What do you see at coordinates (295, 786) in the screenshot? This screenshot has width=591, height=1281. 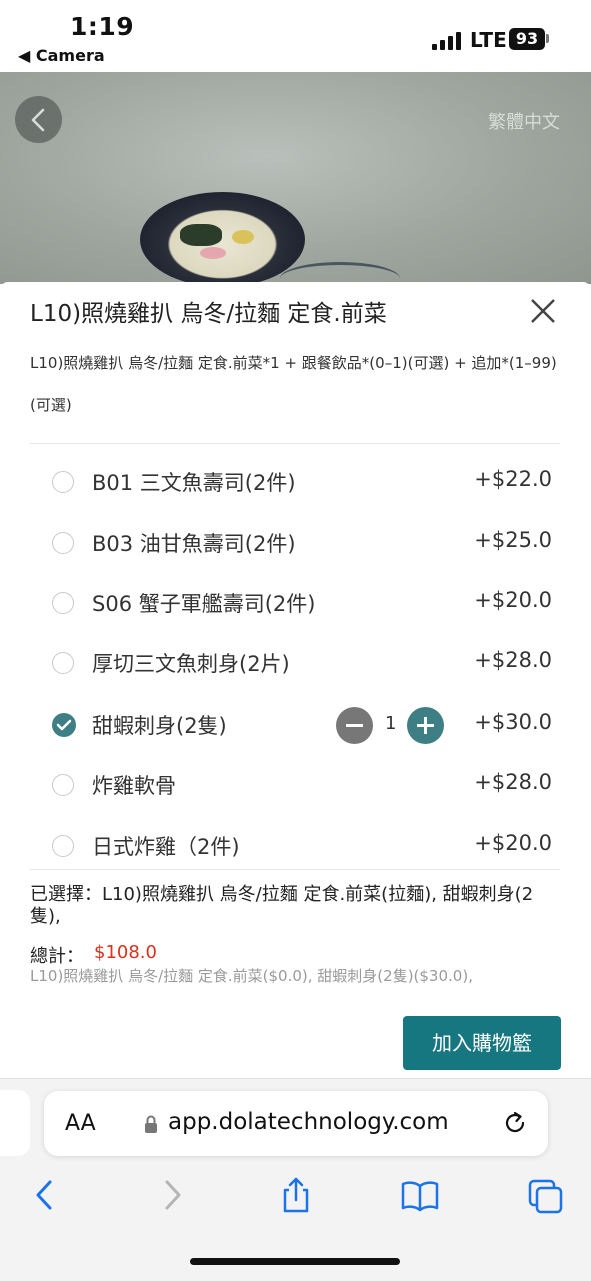 I see `option-row: 炸雞軟骨 +$28.0` at bounding box center [295, 786].